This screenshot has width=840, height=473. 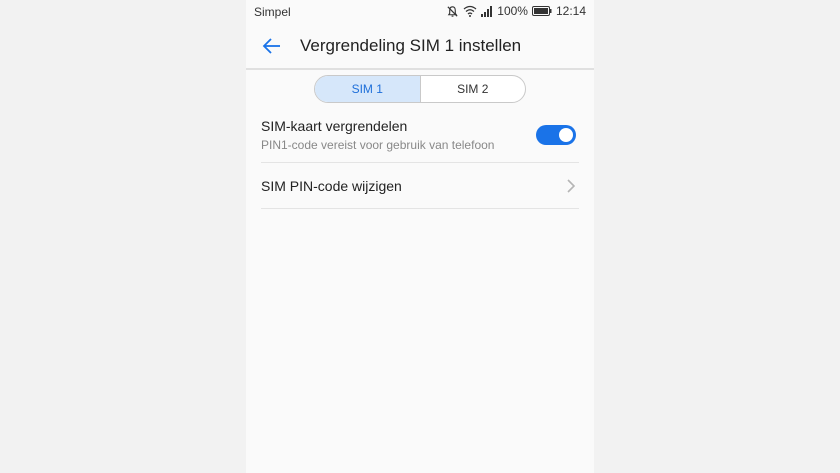 What do you see at coordinates (367, 89) in the screenshot?
I see `tab-sim-1: SIM 1` at bounding box center [367, 89].